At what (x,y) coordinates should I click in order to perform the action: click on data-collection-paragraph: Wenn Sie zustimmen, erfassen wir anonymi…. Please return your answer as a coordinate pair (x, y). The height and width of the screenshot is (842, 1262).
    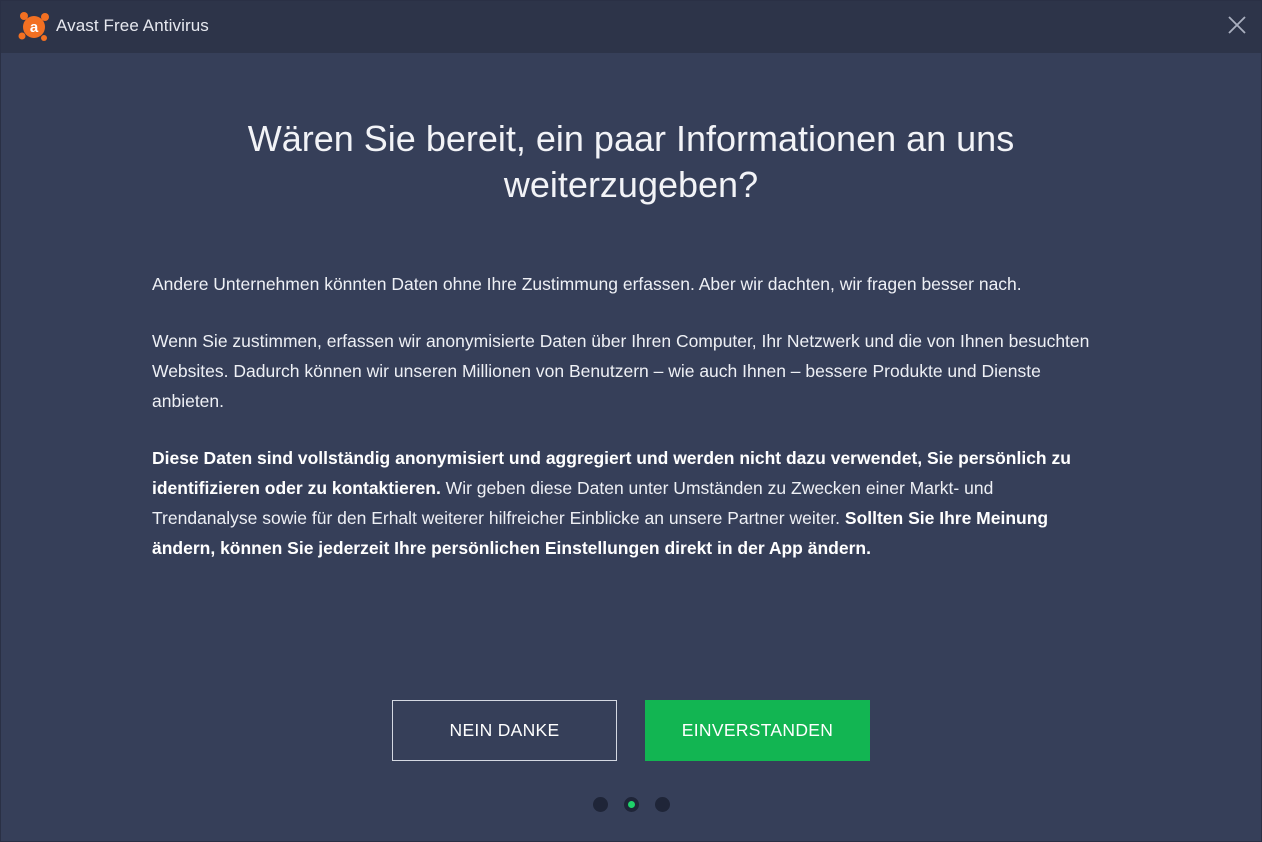
    Looking at the image, I should click on (621, 371).